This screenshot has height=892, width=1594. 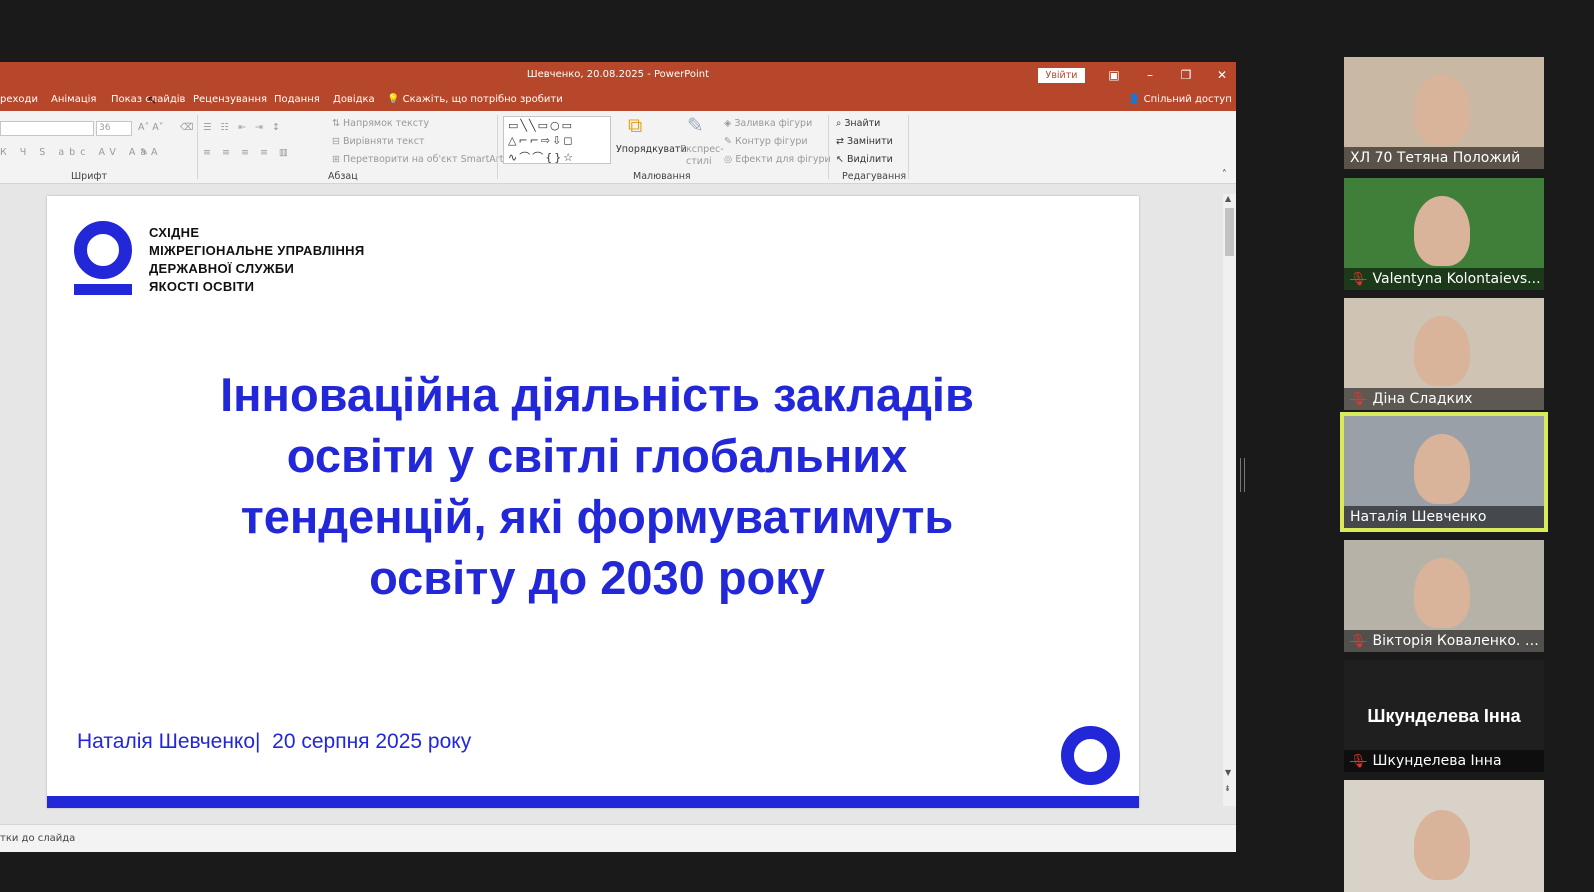 I want to click on ribbon-display-icon: ▣, so click(x=1114, y=75).